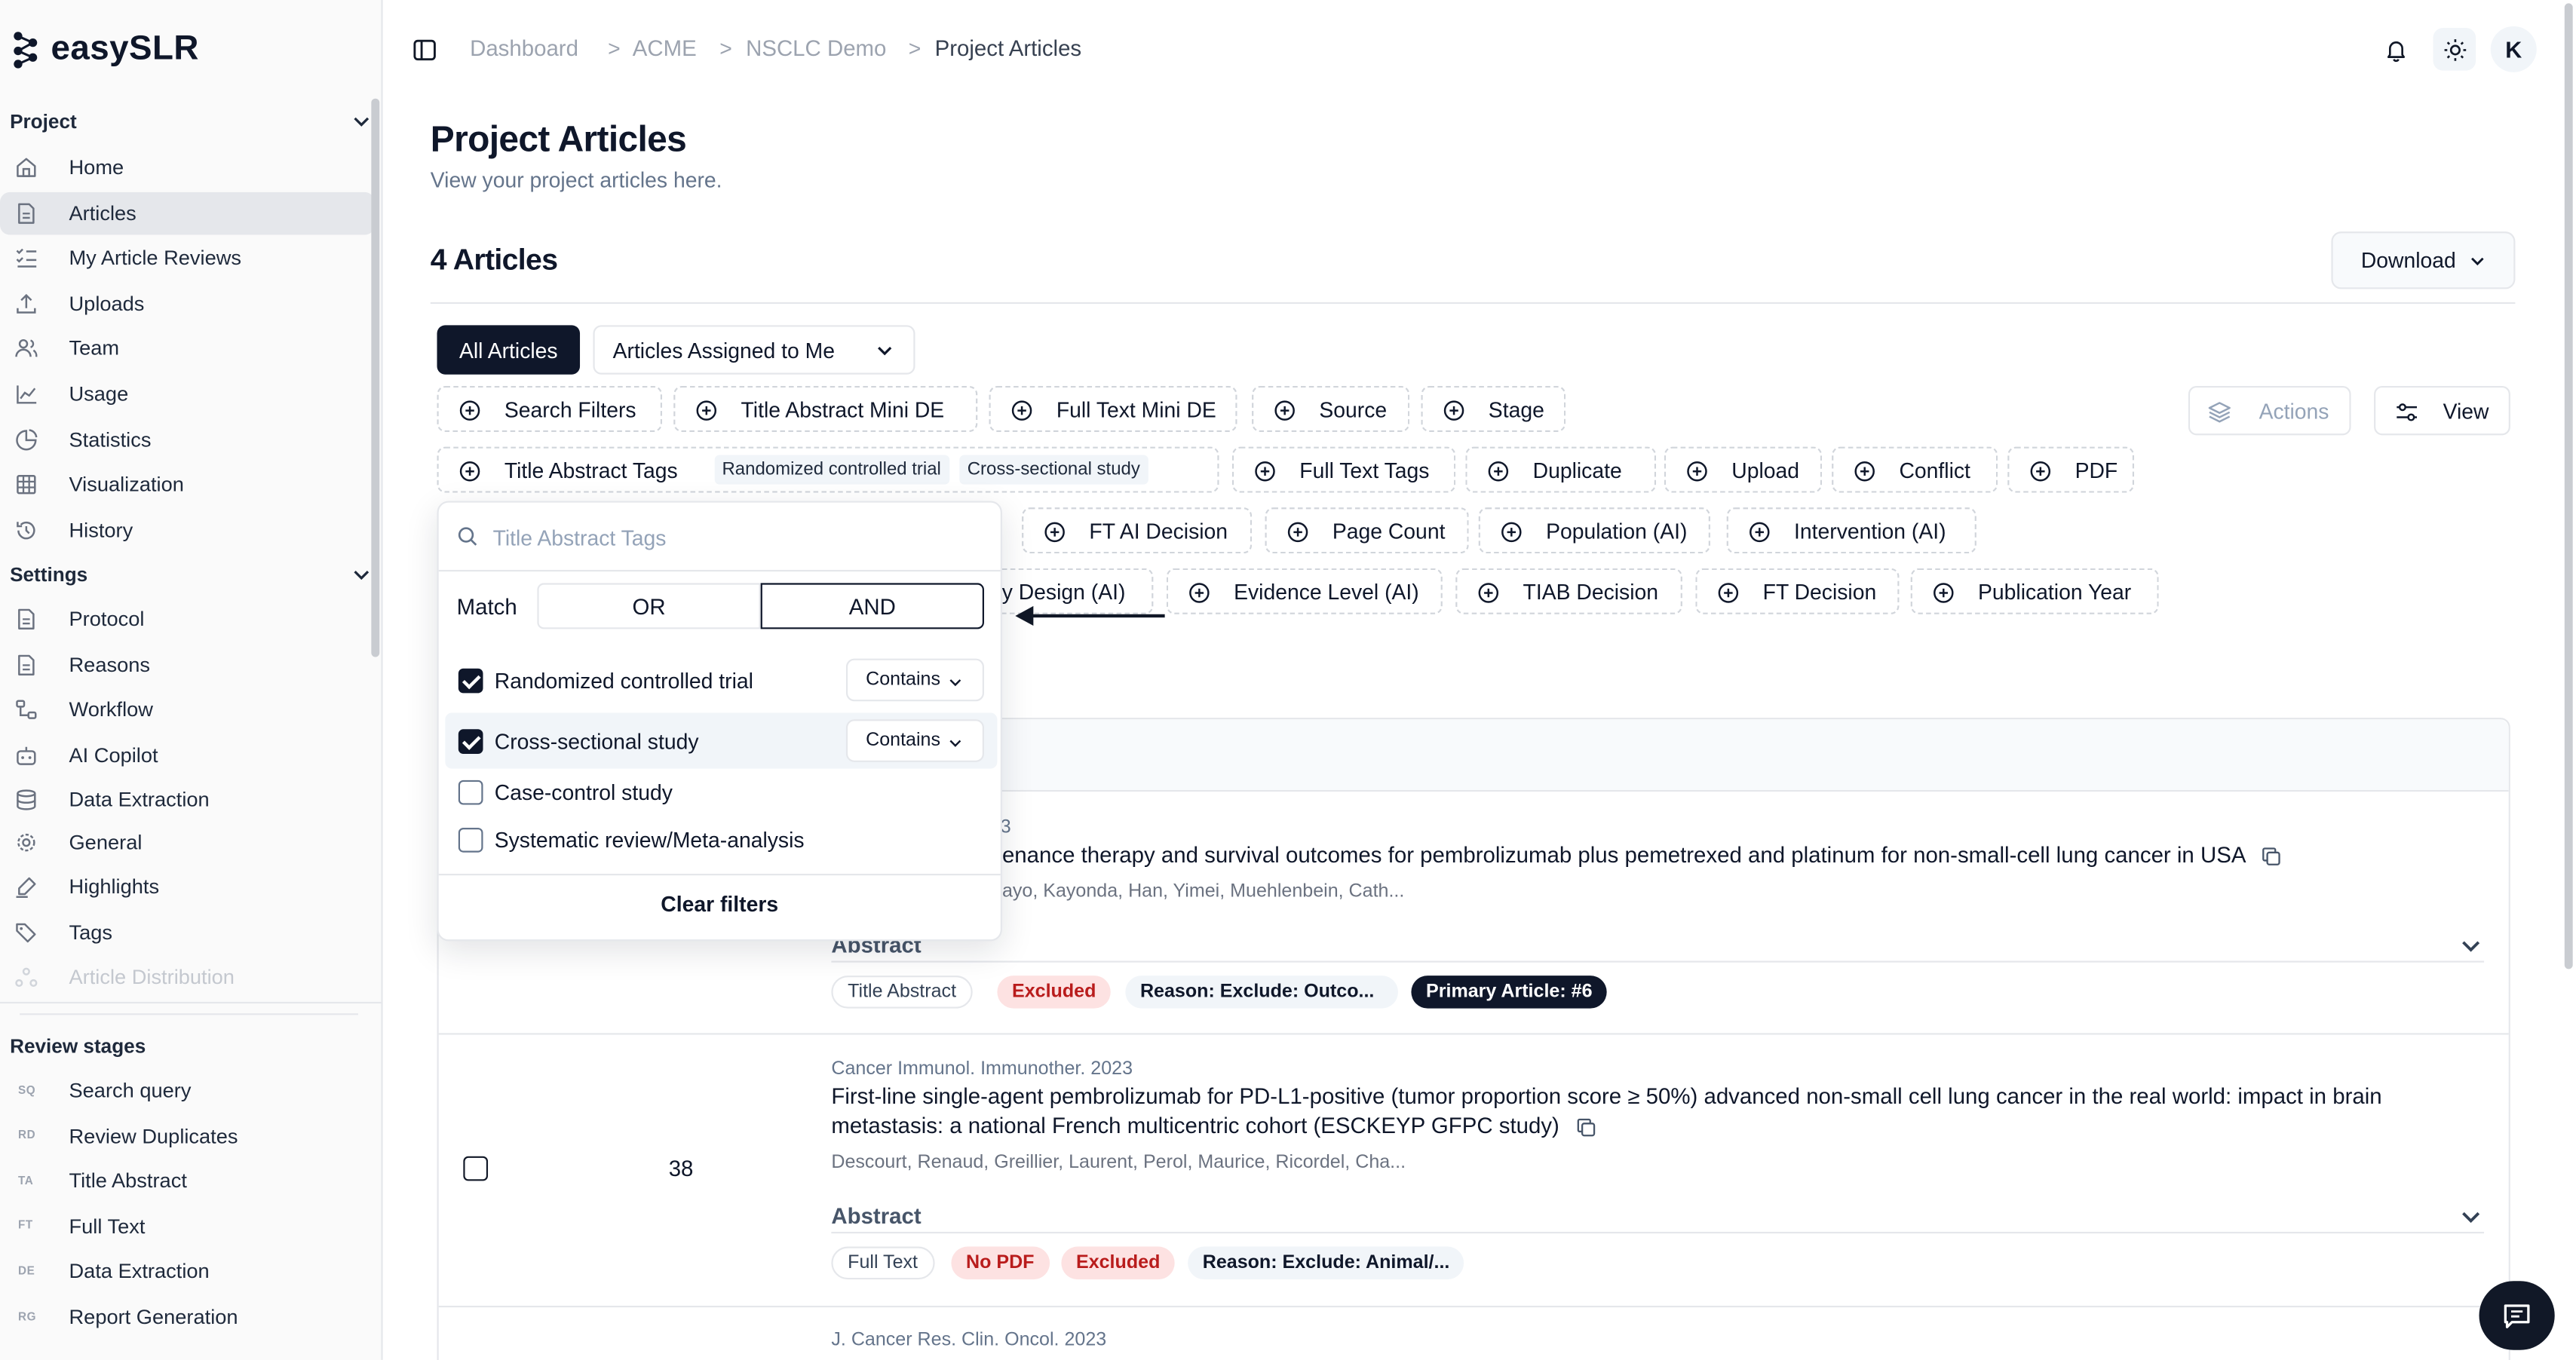 This screenshot has height=1360, width=2576. Describe the element at coordinates (1797, 591) in the screenshot. I see `filter-chip-ft-decision: FT Decision` at that location.